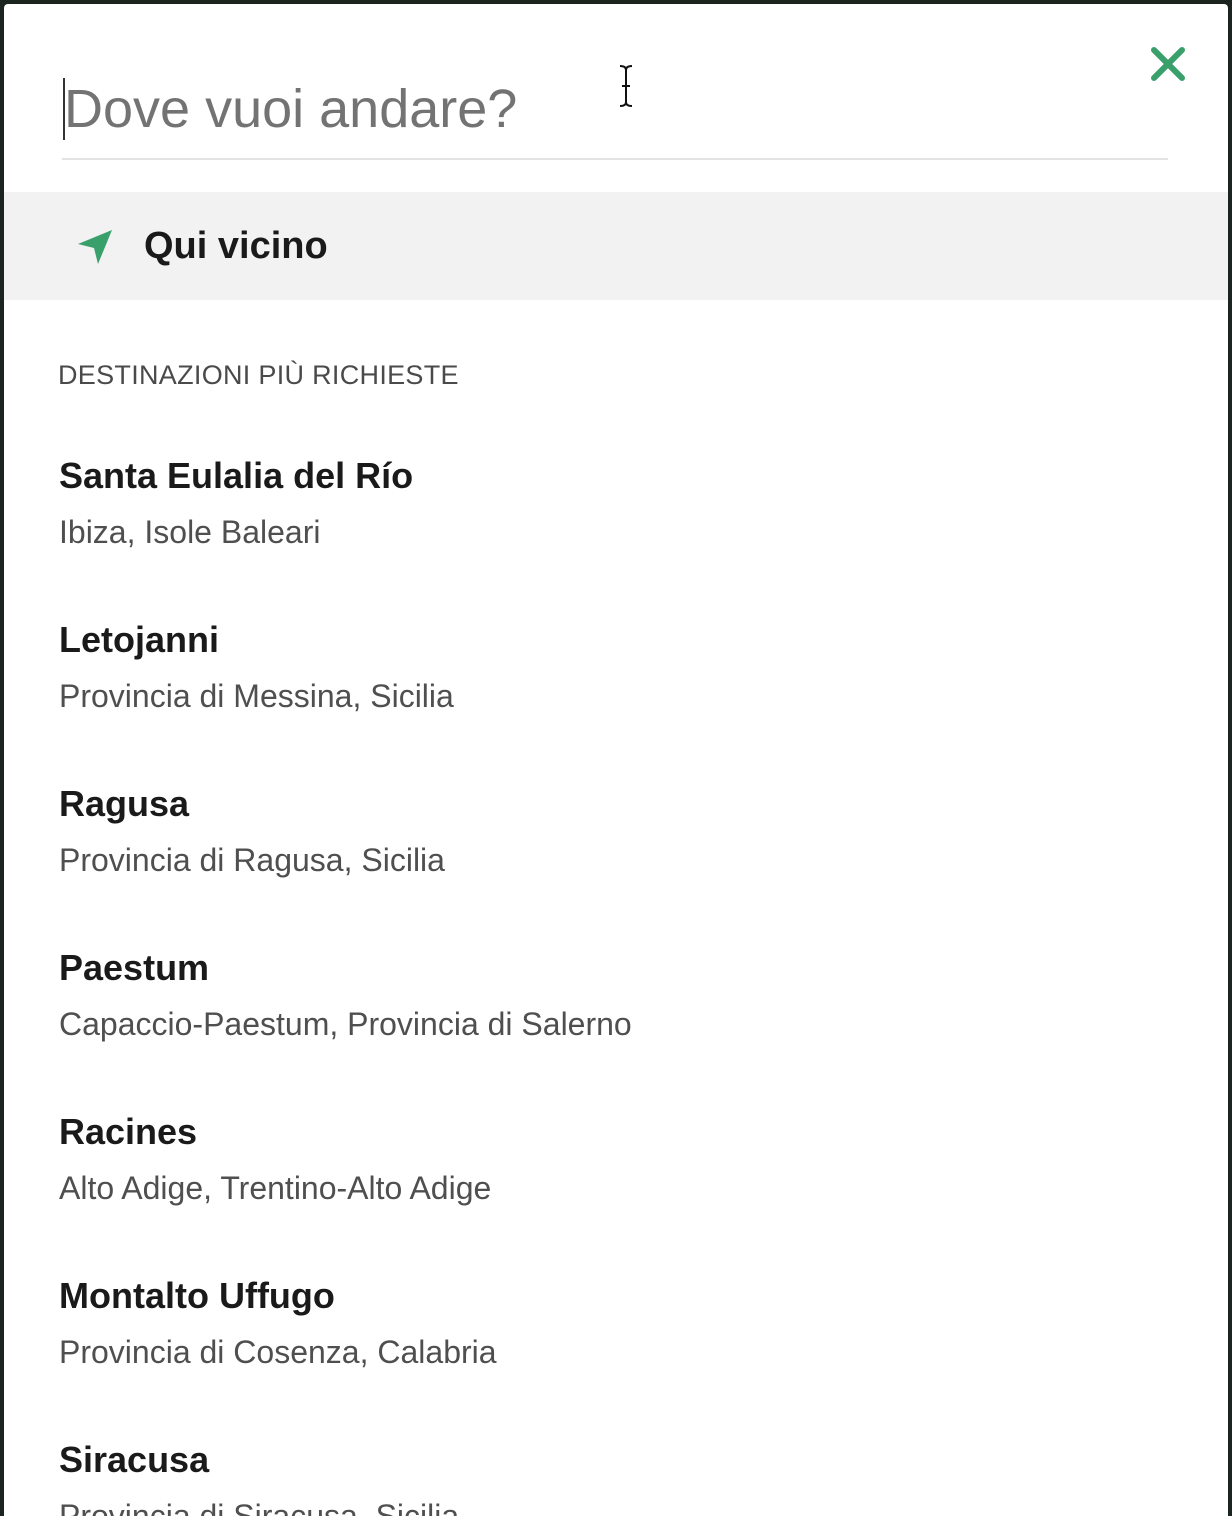 The width and height of the screenshot is (1232, 1516). Describe the element at coordinates (124, 803) in the screenshot. I see `destination-name: Ragusa` at that location.